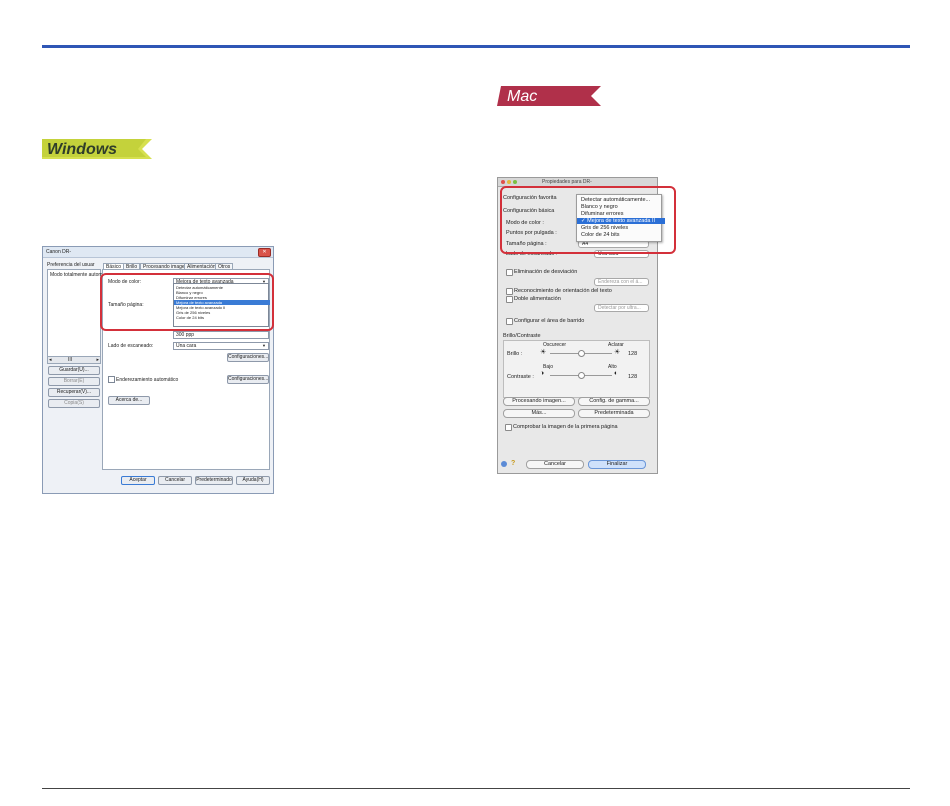 The height and width of the screenshot is (806, 950). What do you see at coordinates (633, 354) in the screenshot?
I see `brightness-value: 128` at bounding box center [633, 354].